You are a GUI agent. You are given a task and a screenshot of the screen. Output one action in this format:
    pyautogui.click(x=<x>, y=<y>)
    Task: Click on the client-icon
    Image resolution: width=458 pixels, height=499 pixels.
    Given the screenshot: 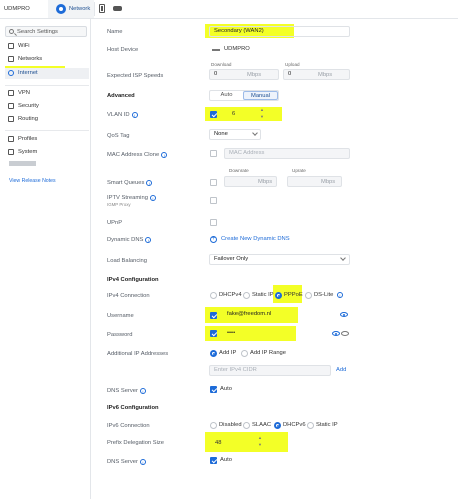 What is the action you would take?
    pyautogui.click(x=117, y=8)
    